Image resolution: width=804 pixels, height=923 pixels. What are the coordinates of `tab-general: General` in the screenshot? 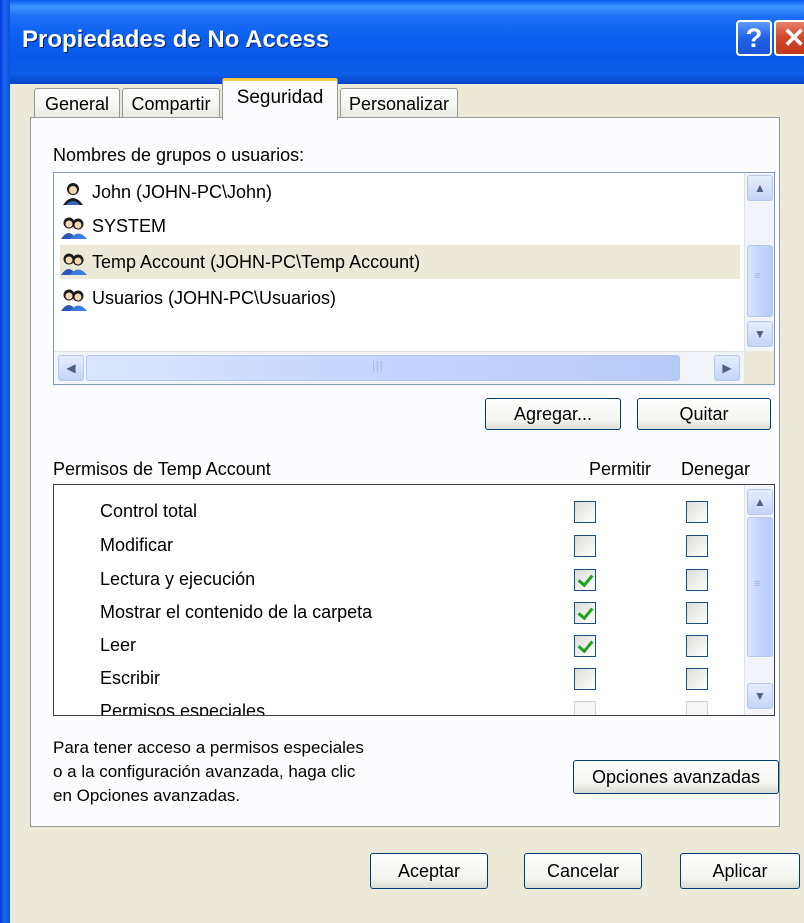 It's located at (77, 104).